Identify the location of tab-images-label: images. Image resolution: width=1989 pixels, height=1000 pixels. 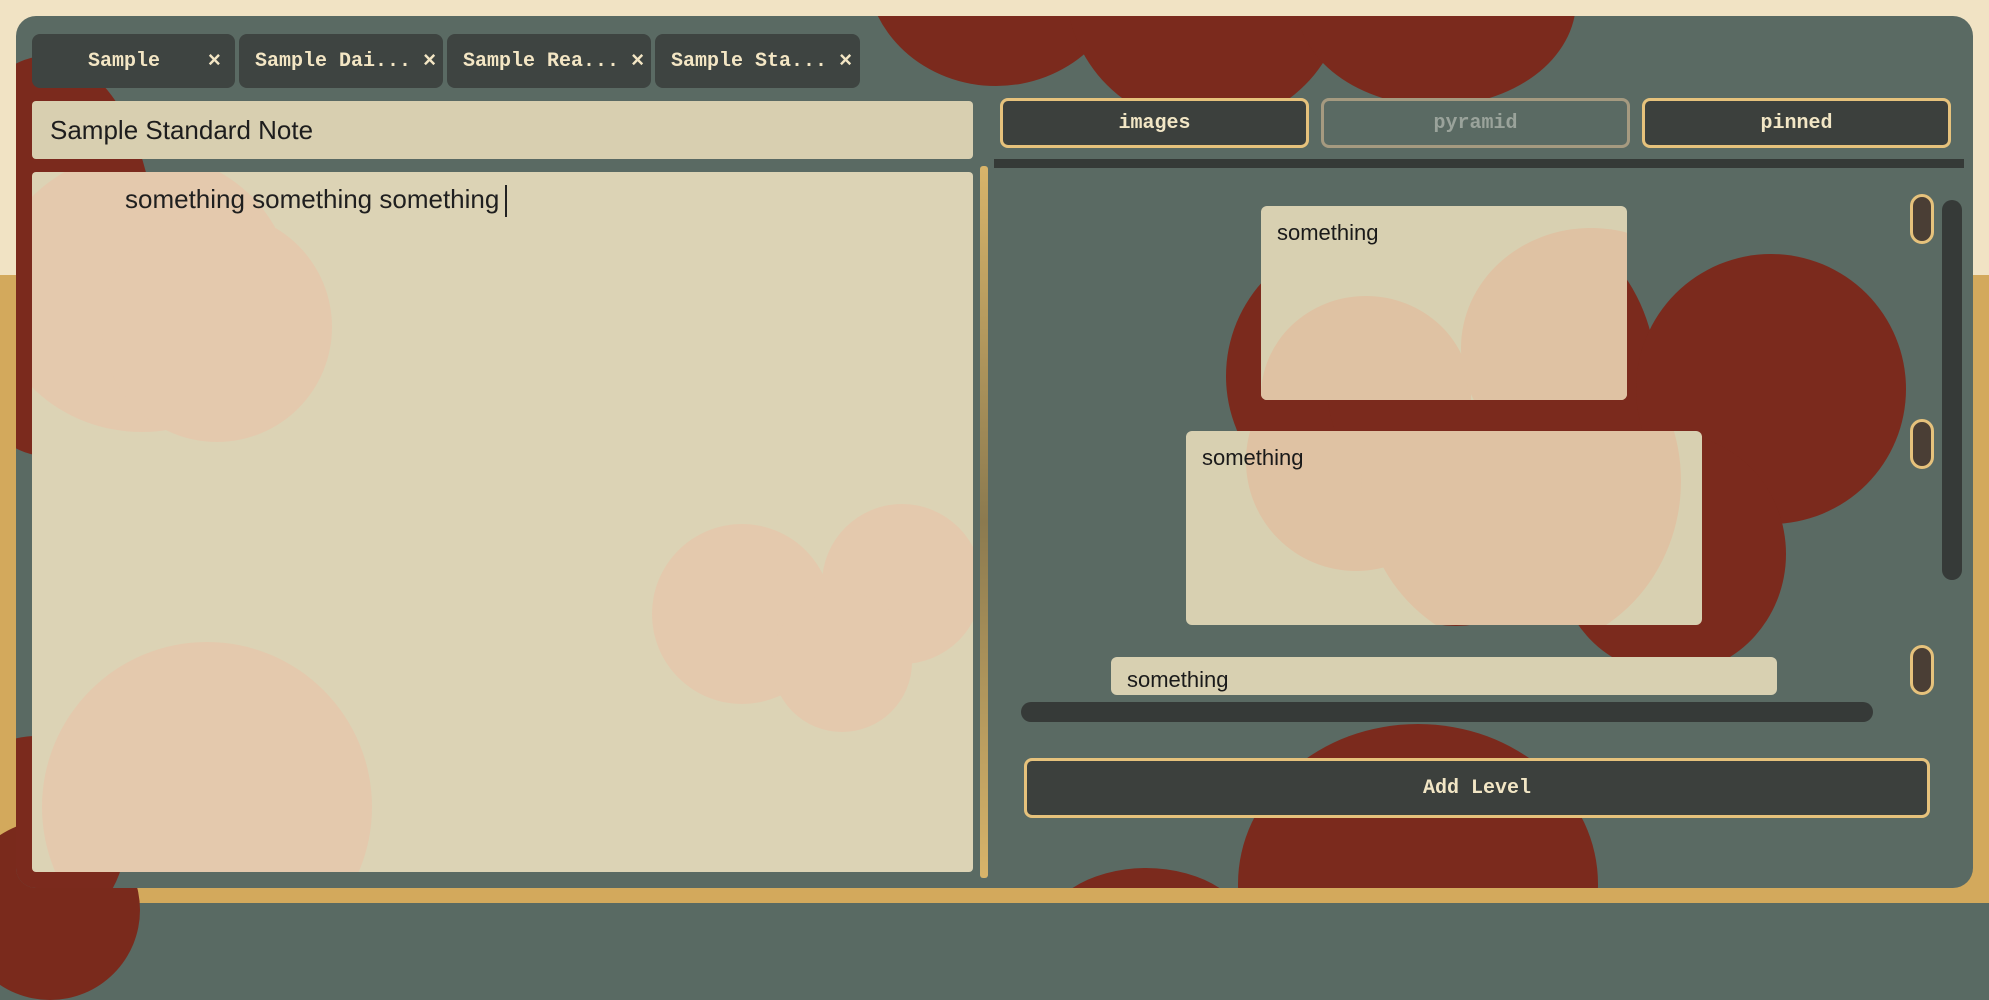
(1154, 123).